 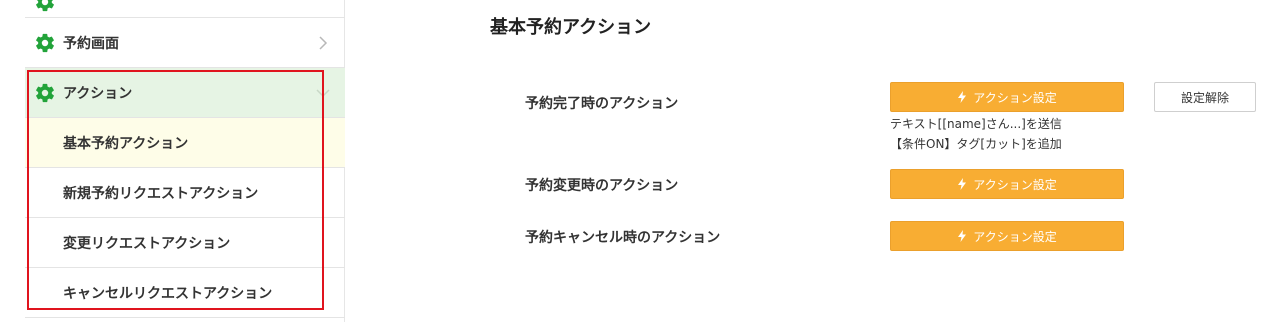 I want to click on sidebar-subitem-new-reservation-request-action: 新規予約リクエストアクション, so click(x=185, y=193).